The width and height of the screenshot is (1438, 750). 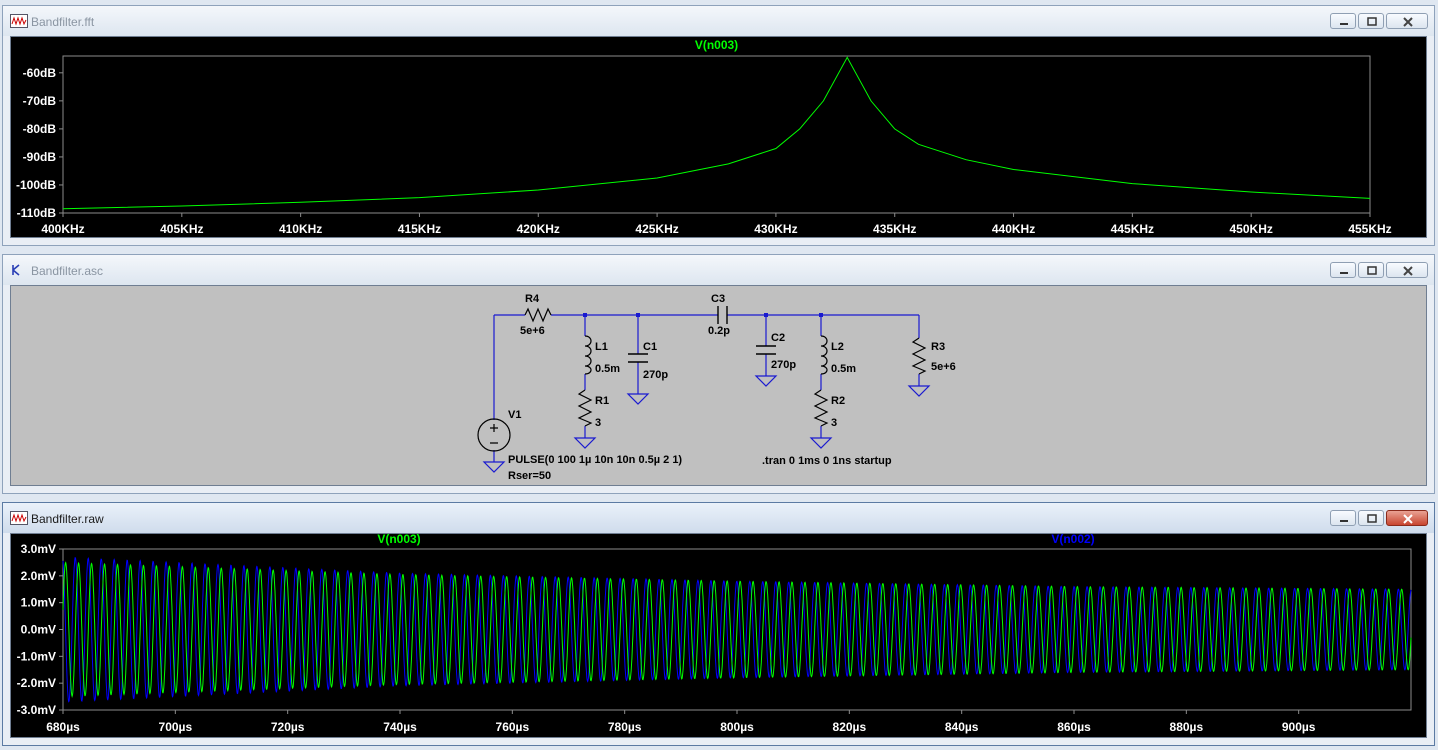 What do you see at coordinates (602, 401) in the screenshot?
I see `r1-name: R1` at bounding box center [602, 401].